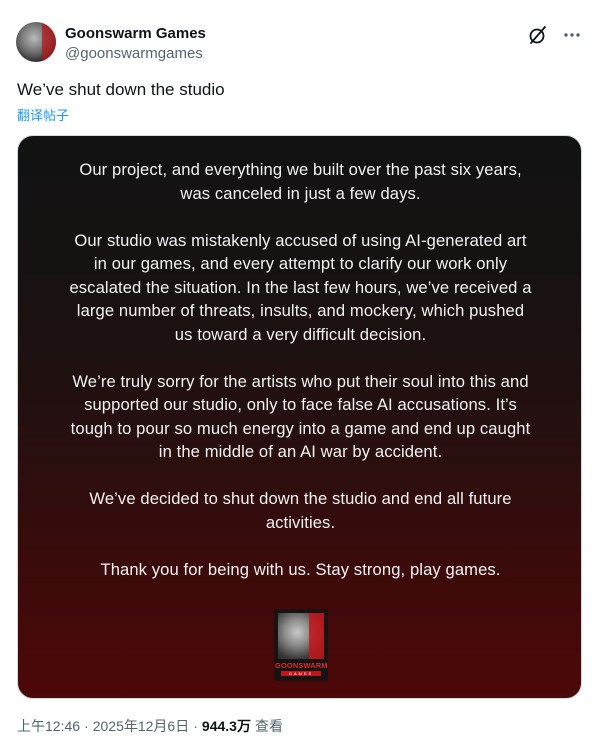  What do you see at coordinates (301, 645) in the screenshot?
I see `studio-logo: GOONSWARM GAMES` at bounding box center [301, 645].